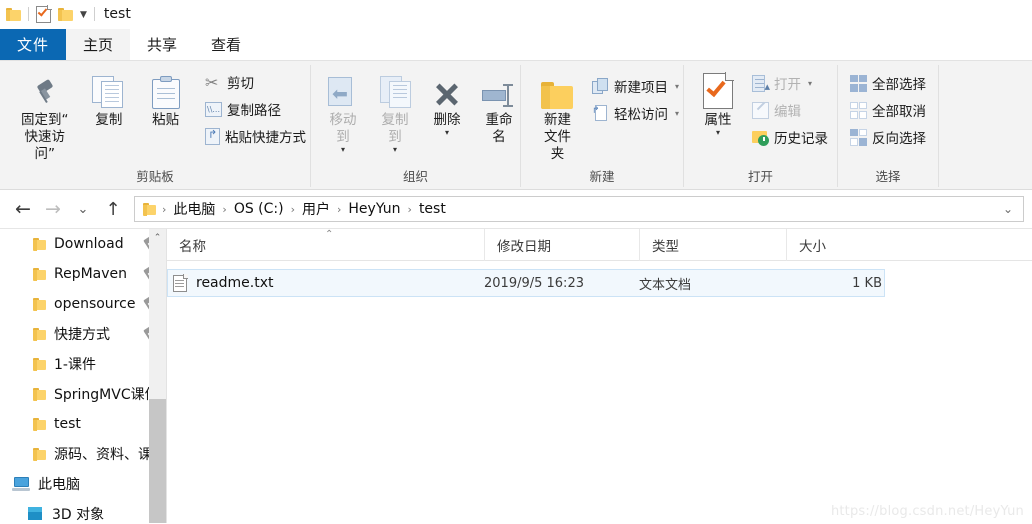 The height and width of the screenshot is (524, 1032). I want to click on scroll-up-icon: ⌃, so click(157, 237).